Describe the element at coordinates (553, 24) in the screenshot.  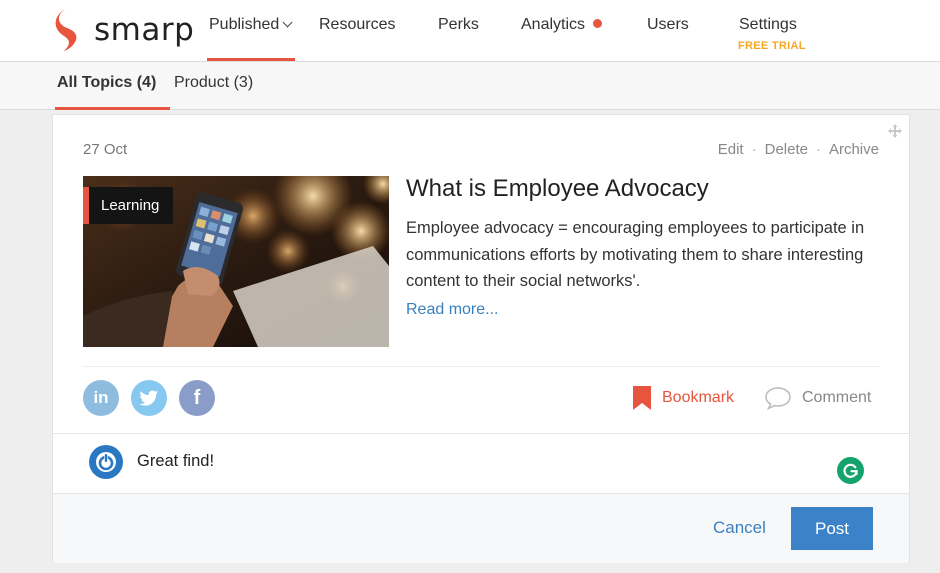
I see `nav-item-label: Analytics` at that location.